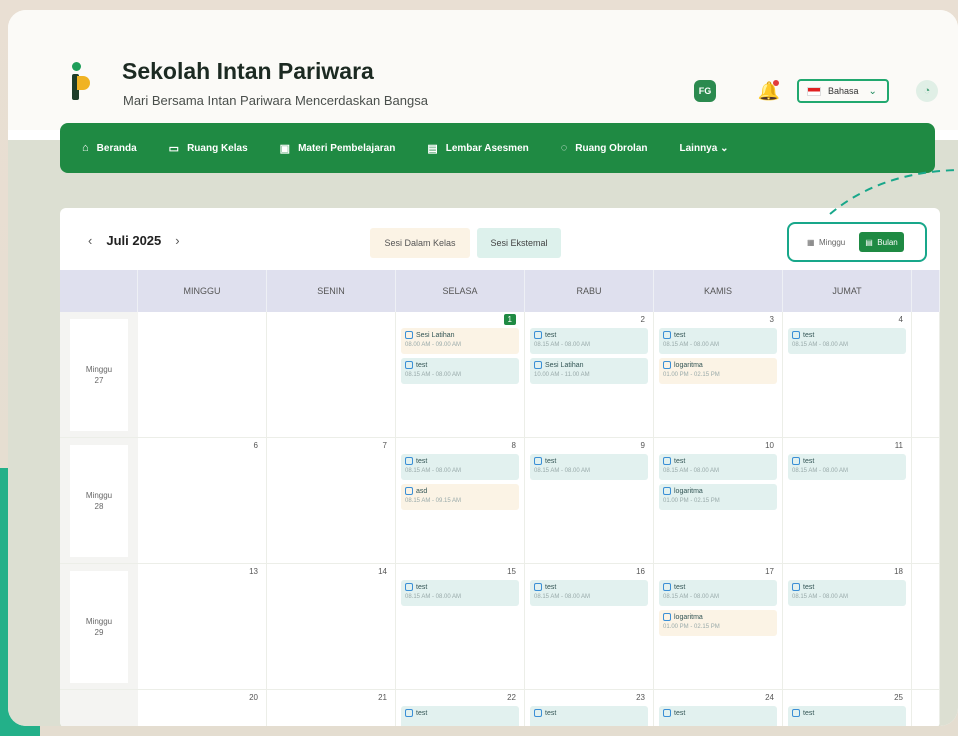  I want to click on day-cell: 25 test, so click(847, 708).